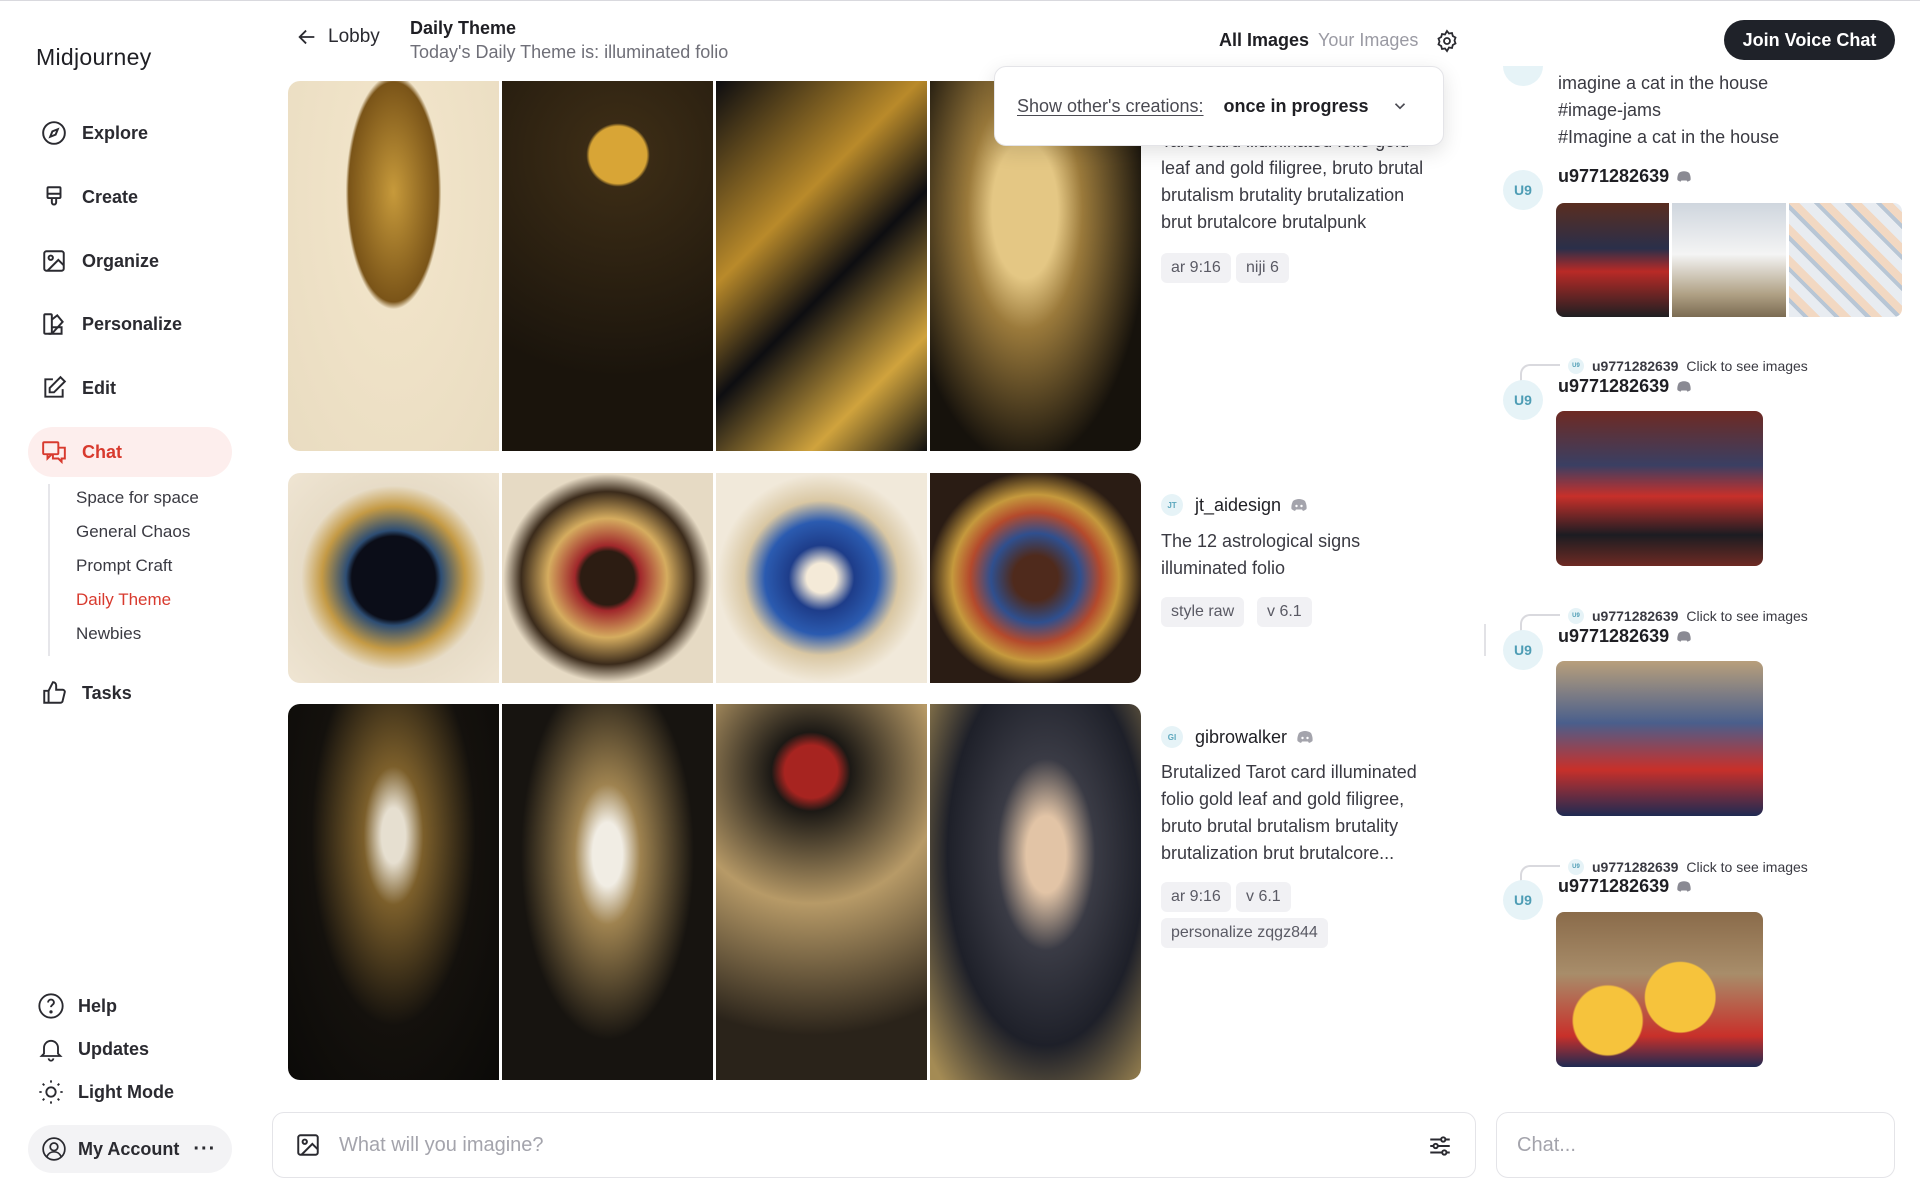 This screenshot has height=1200, width=1920. I want to click on avatar, so click(1523, 76).